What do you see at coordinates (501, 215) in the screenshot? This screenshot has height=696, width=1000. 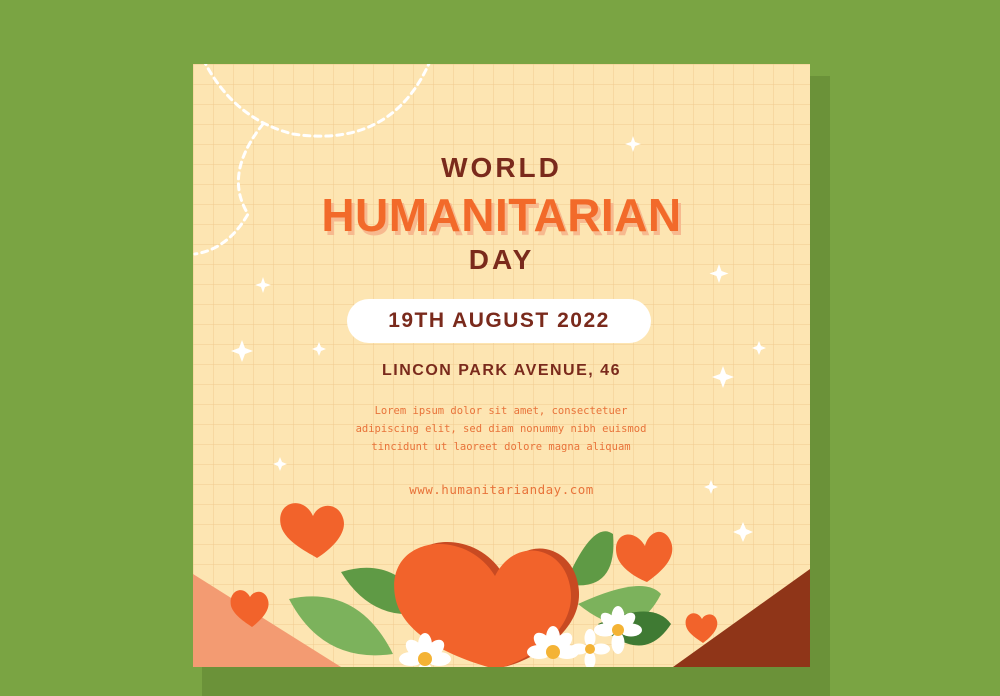 I see `title-humanitarian: HUMANITARIAN` at bounding box center [501, 215].